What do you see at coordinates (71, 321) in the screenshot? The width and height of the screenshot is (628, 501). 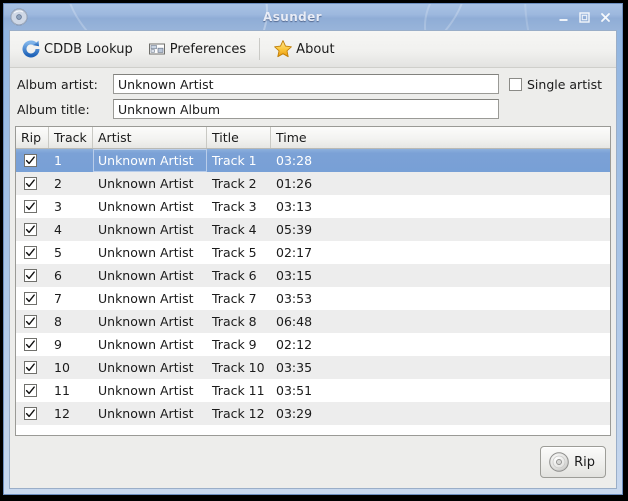 I see `track-number-cell: 8` at bounding box center [71, 321].